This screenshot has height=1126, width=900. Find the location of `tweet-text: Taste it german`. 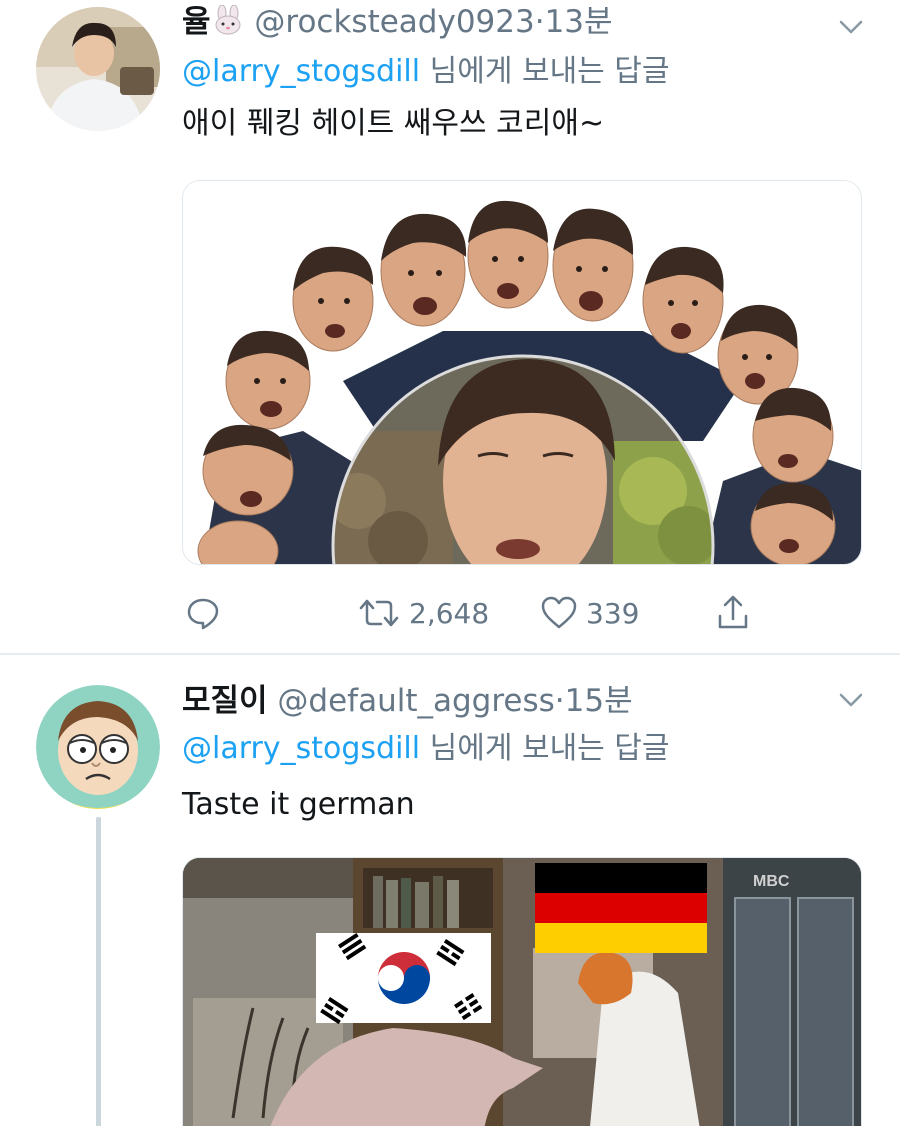

tweet-text: Taste it german is located at coordinates (298, 804).